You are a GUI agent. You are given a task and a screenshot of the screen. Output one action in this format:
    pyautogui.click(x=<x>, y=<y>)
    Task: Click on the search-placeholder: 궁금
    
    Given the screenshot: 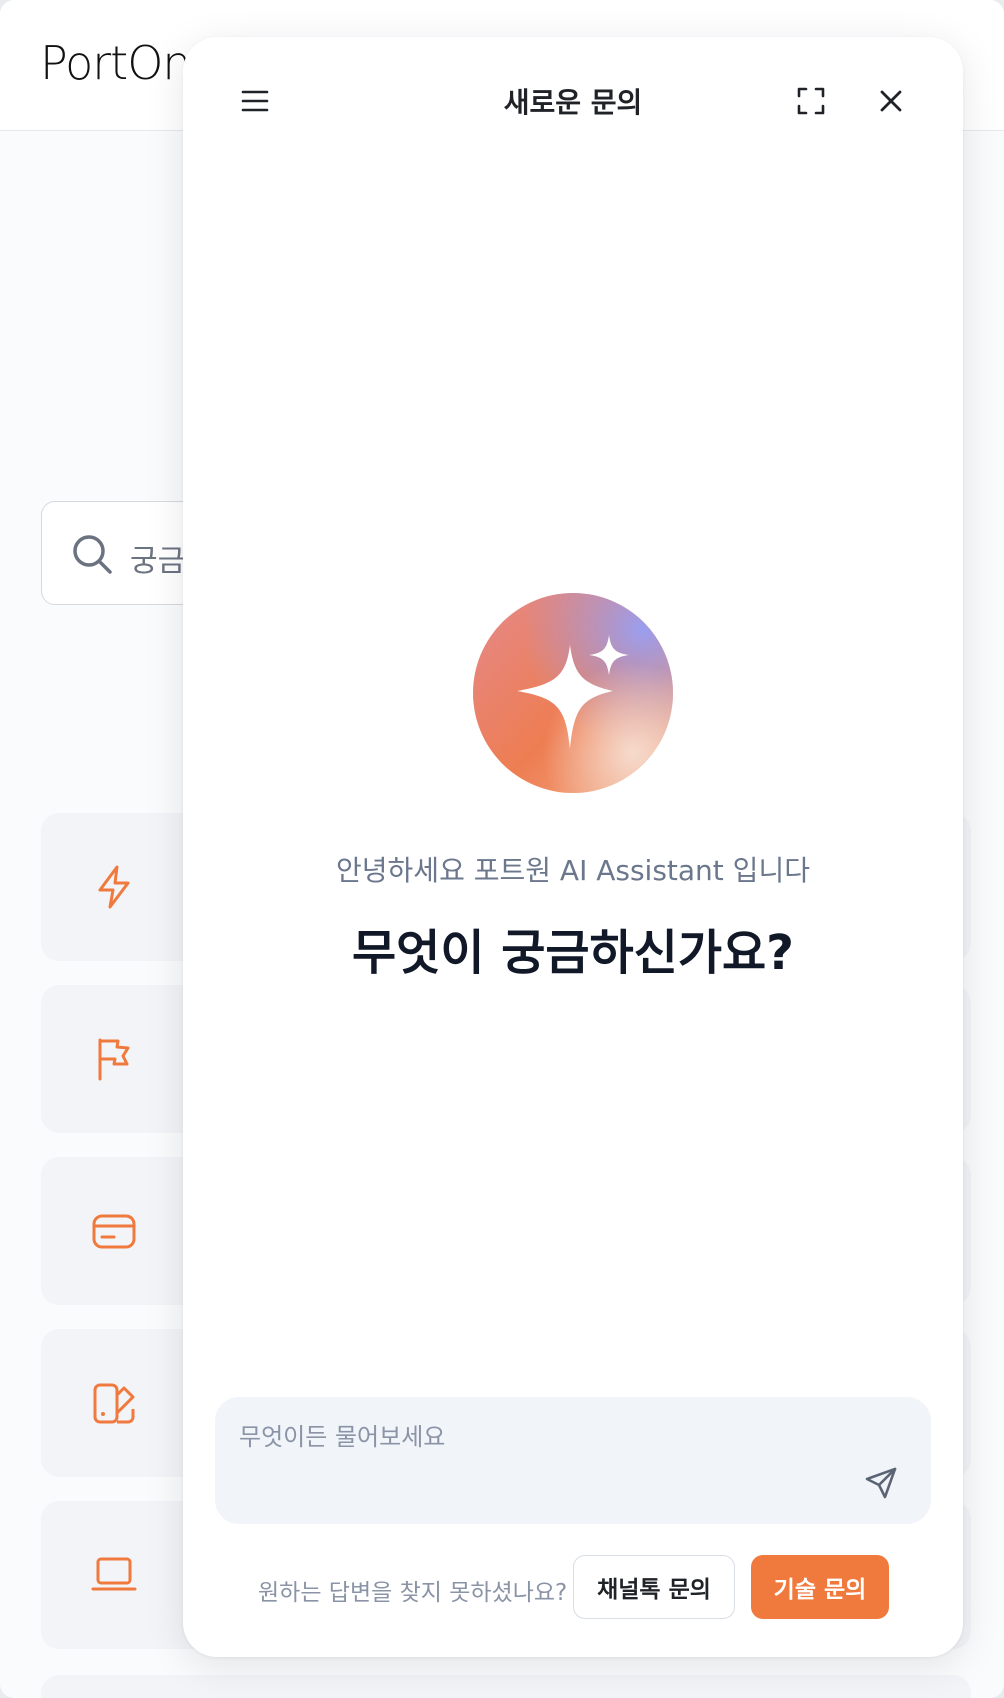 What is the action you would take?
    pyautogui.click(x=158, y=561)
    